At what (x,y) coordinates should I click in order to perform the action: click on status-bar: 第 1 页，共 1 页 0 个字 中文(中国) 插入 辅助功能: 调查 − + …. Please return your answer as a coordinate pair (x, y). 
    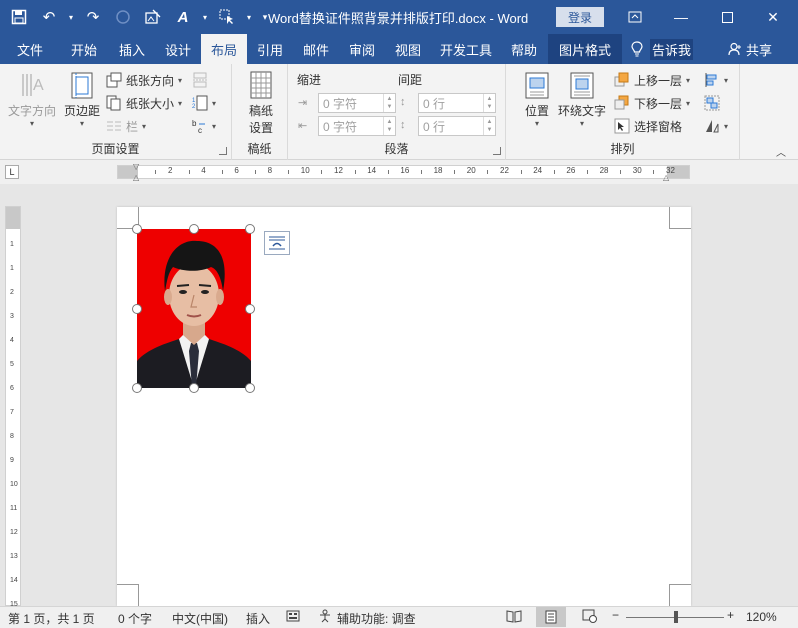
    Looking at the image, I should click on (399, 617).